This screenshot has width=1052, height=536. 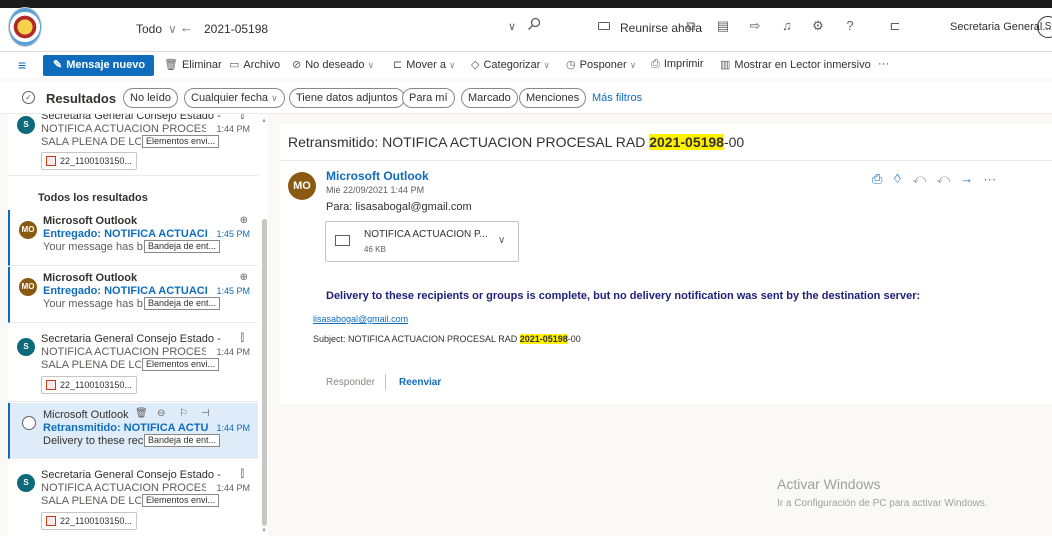 What do you see at coordinates (795, 64) in the screenshot?
I see `immersive-reader-button: ▥ Mostrar en Lector inmersivo` at bounding box center [795, 64].